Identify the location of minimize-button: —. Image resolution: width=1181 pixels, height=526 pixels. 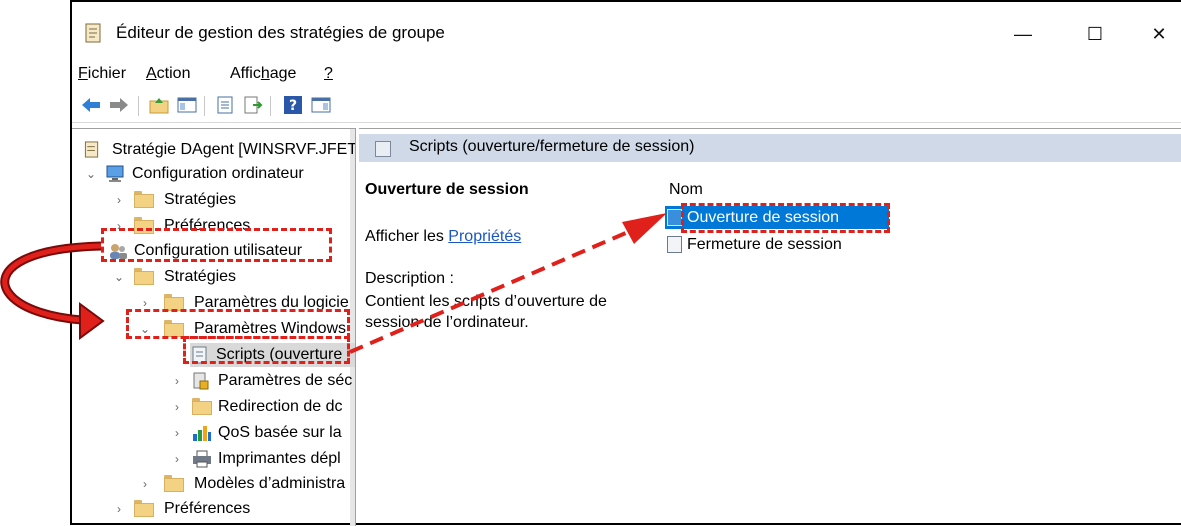
(1023, 34).